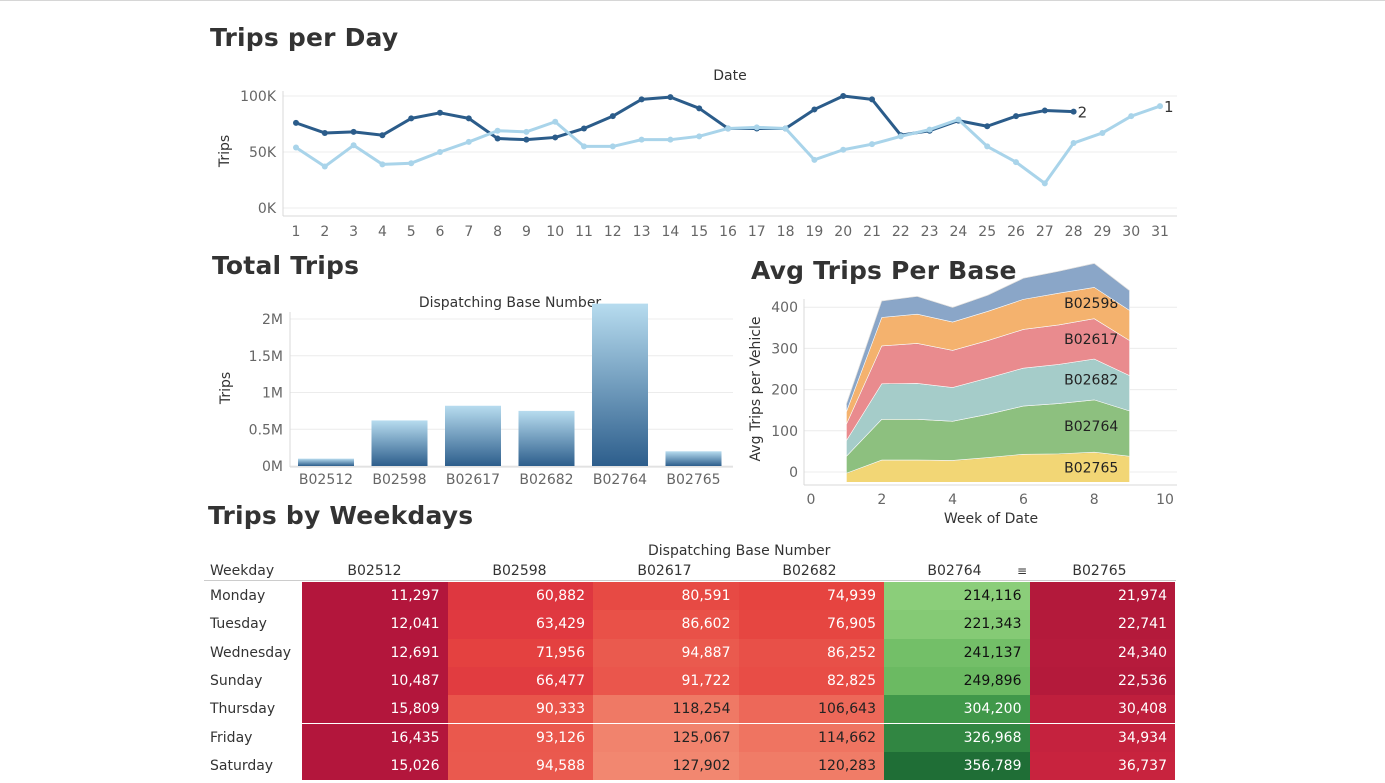  What do you see at coordinates (375, 766) in the screenshot?
I see `heatmap-cell: 15,026` at bounding box center [375, 766].